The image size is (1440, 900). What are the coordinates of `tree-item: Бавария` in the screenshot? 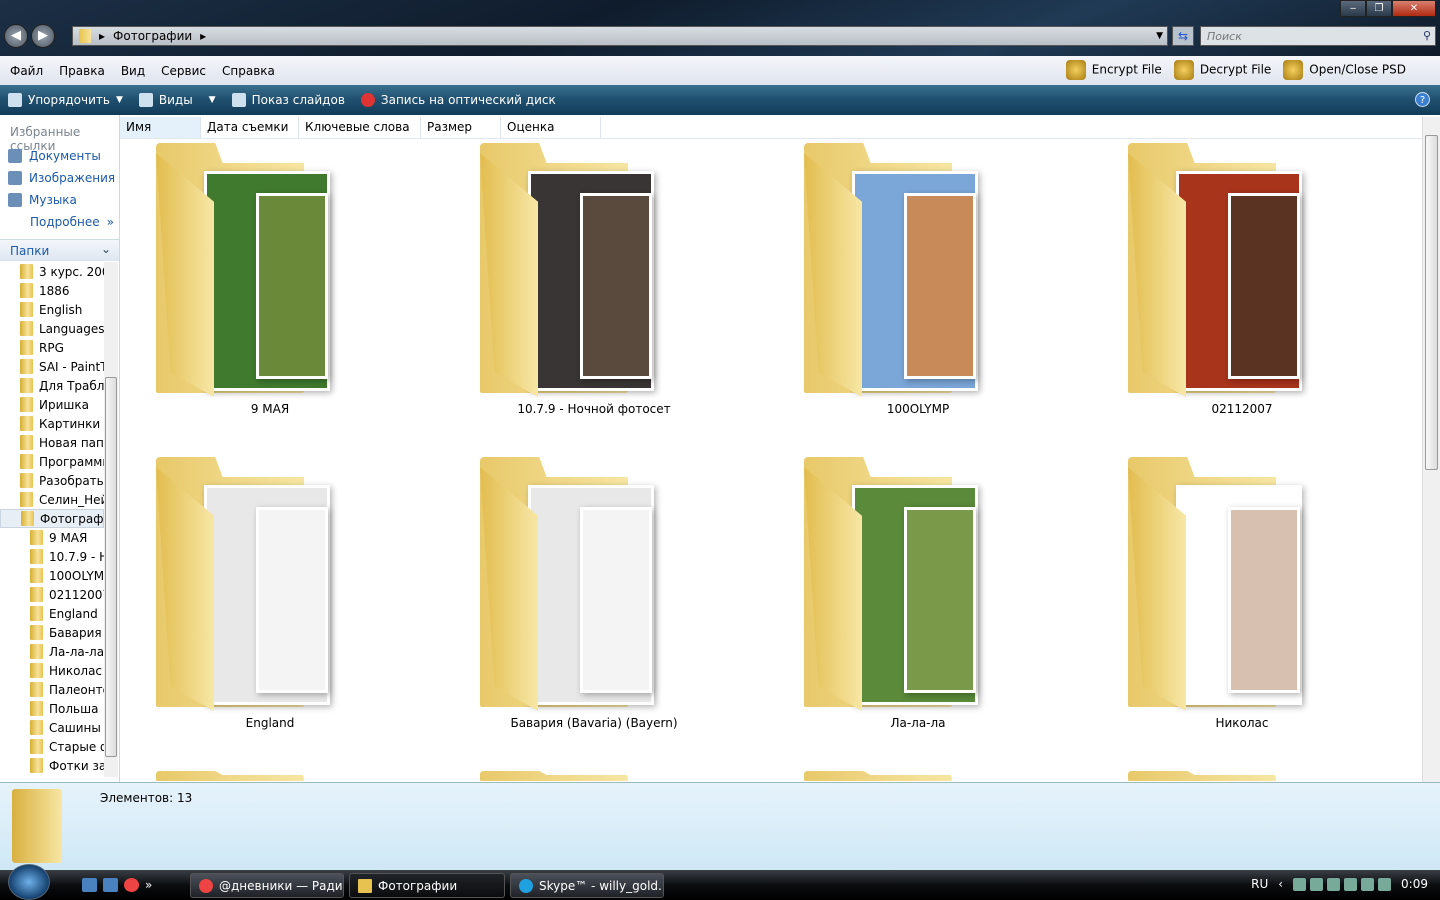 It's located at (52, 632).